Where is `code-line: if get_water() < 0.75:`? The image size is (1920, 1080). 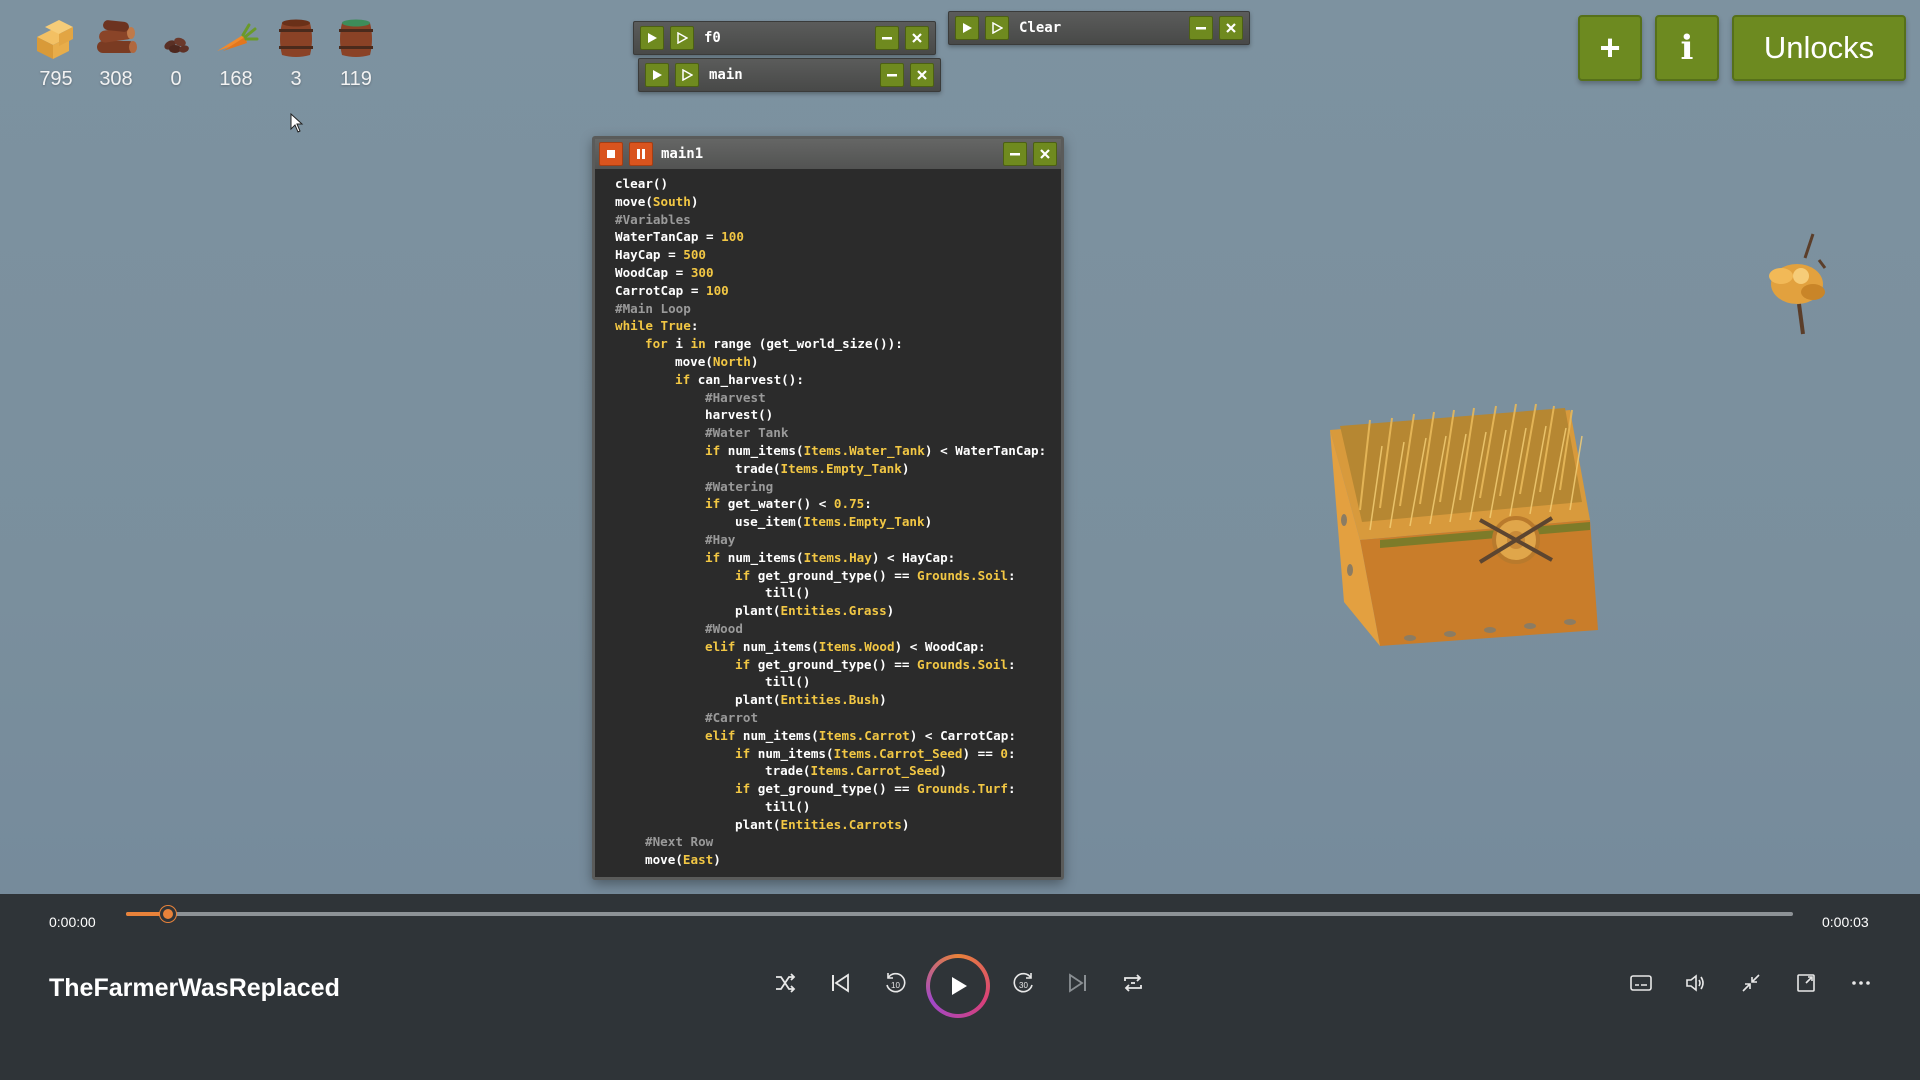 code-line: if get_water() < 0.75: is located at coordinates (838, 504).